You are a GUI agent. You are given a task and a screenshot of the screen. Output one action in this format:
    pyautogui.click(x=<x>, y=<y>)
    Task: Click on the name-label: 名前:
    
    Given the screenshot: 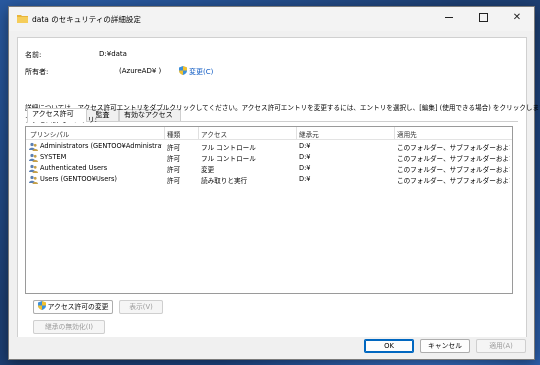 What is the action you would take?
    pyautogui.click(x=33, y=55)
    